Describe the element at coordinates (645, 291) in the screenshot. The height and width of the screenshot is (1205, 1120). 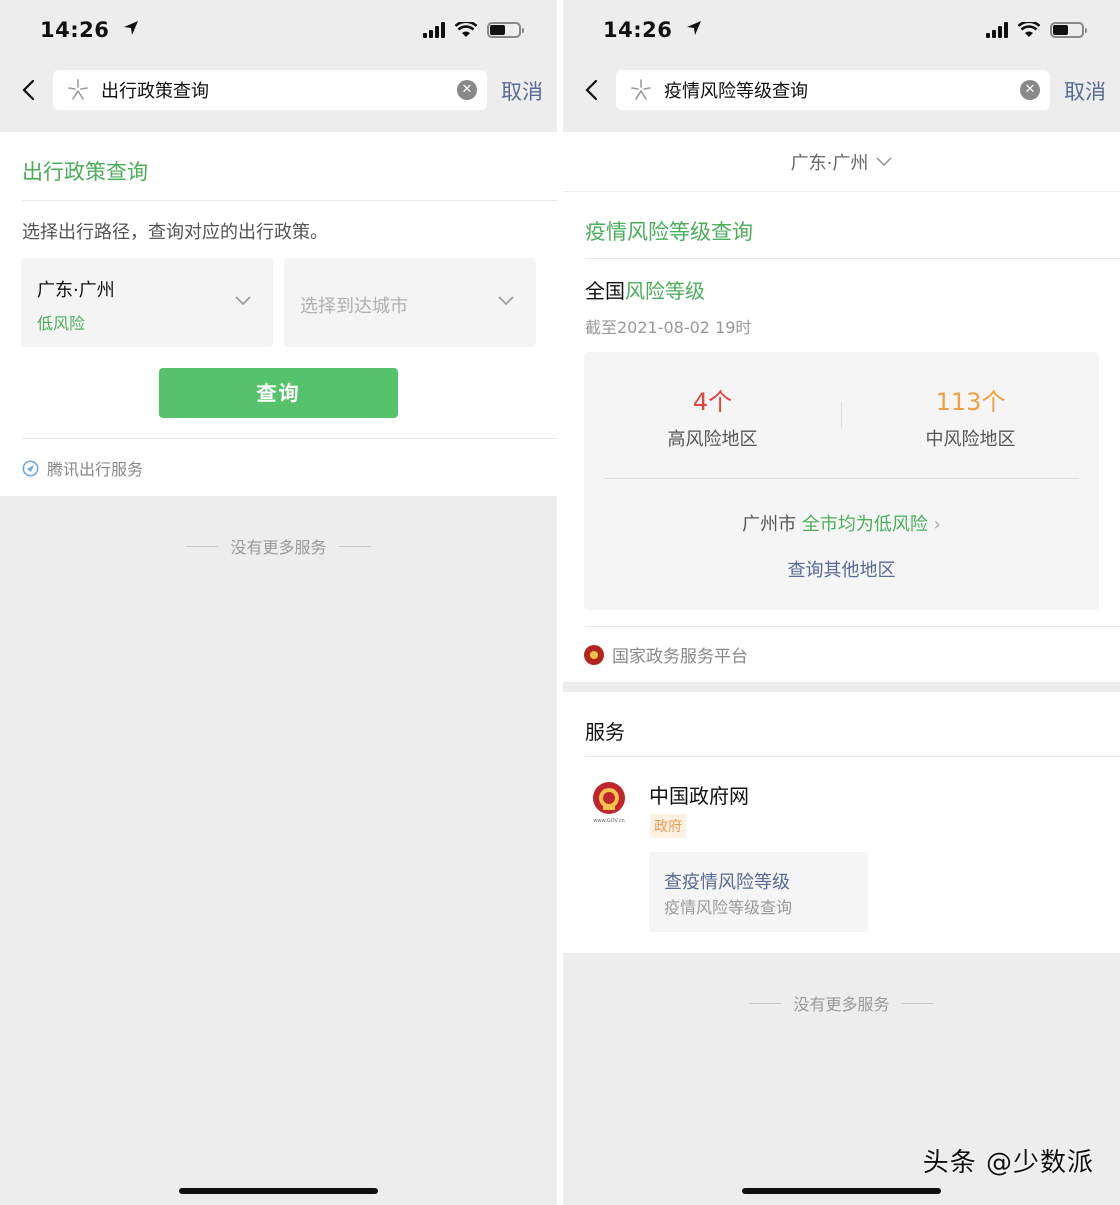
I see `national-risk-heading: 全国风险等级` at that location.